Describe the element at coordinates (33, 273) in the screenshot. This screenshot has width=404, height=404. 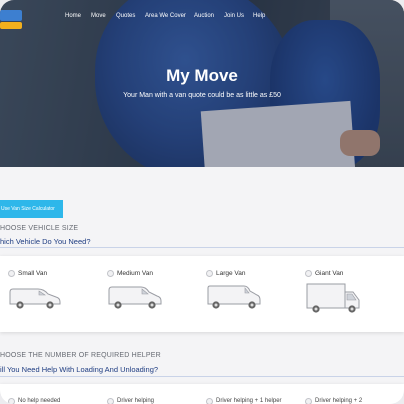
I see `vehicle-option-label: Small Van` at that location.